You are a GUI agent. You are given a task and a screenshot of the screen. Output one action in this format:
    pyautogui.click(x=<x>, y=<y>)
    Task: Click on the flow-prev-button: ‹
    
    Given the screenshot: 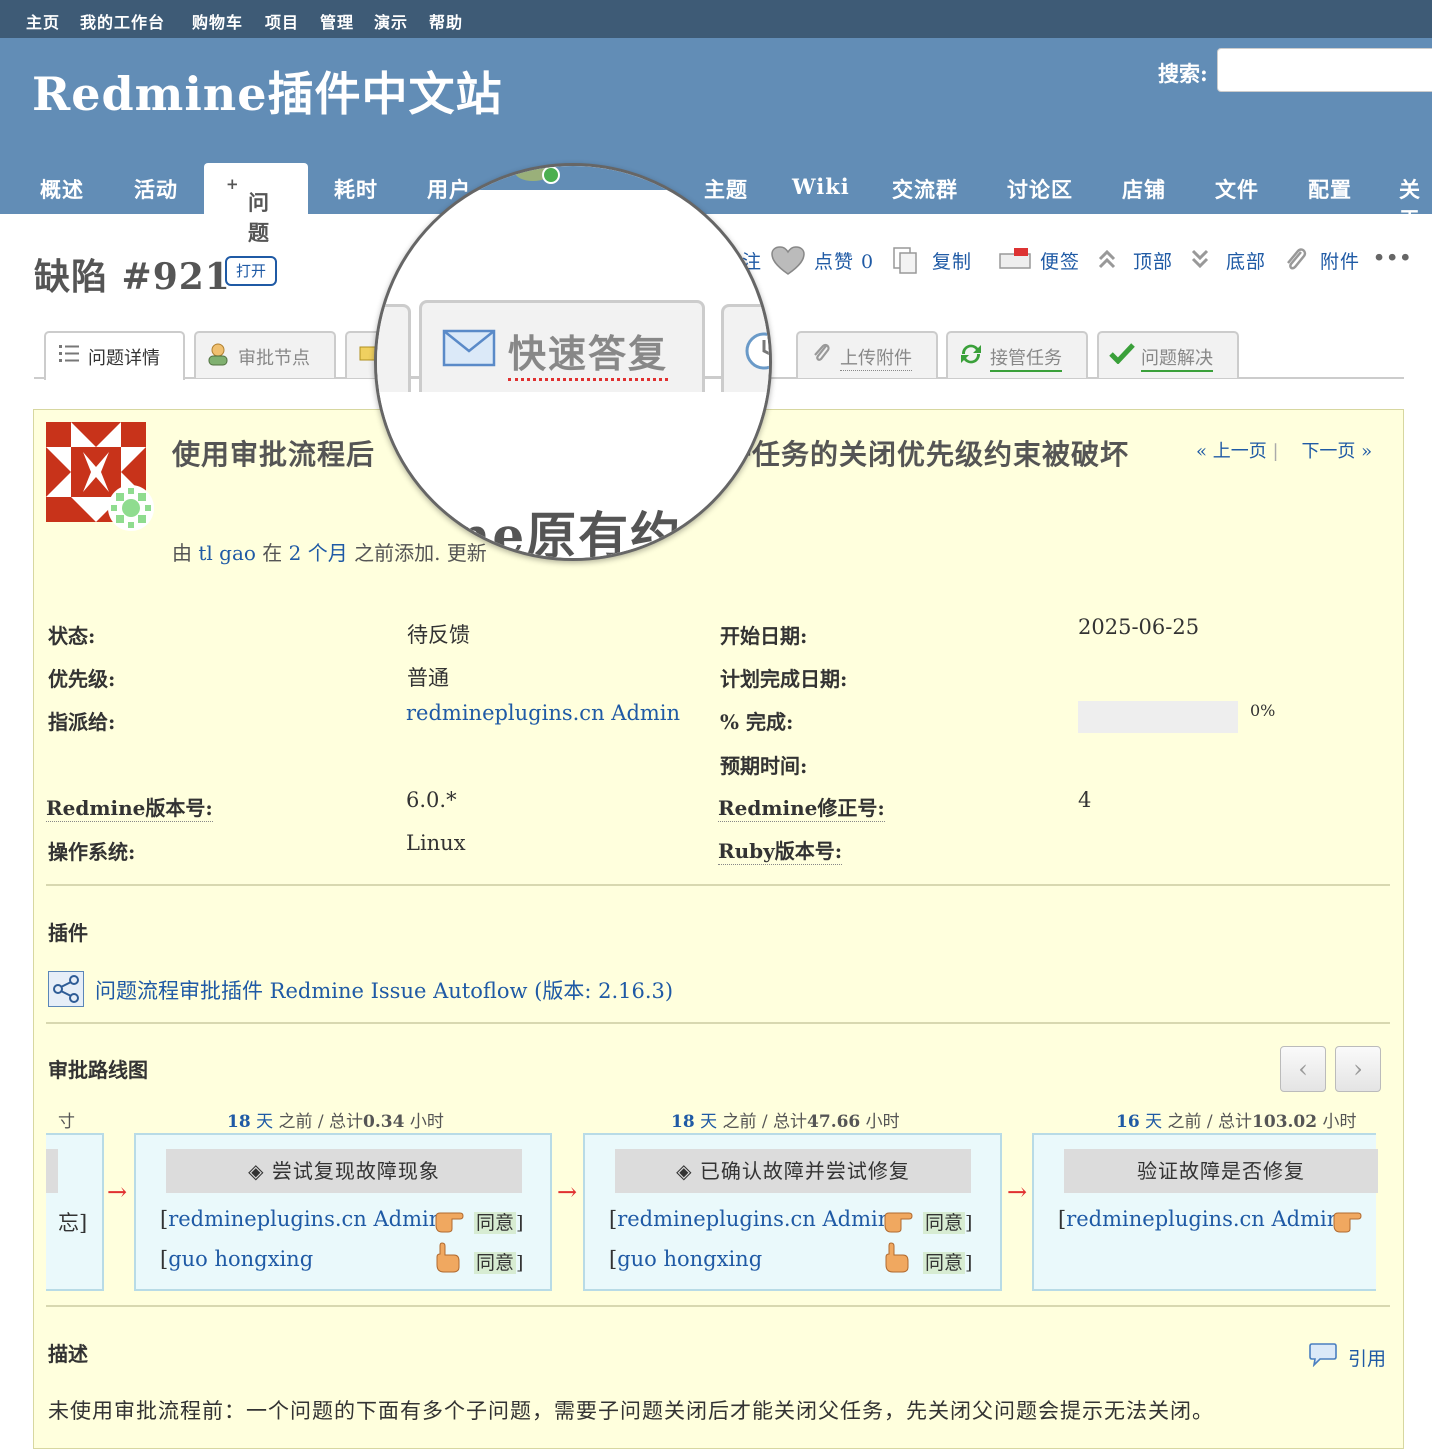 What is the action you would take?
    pyautogui.click(x=1303, y=1069)
    